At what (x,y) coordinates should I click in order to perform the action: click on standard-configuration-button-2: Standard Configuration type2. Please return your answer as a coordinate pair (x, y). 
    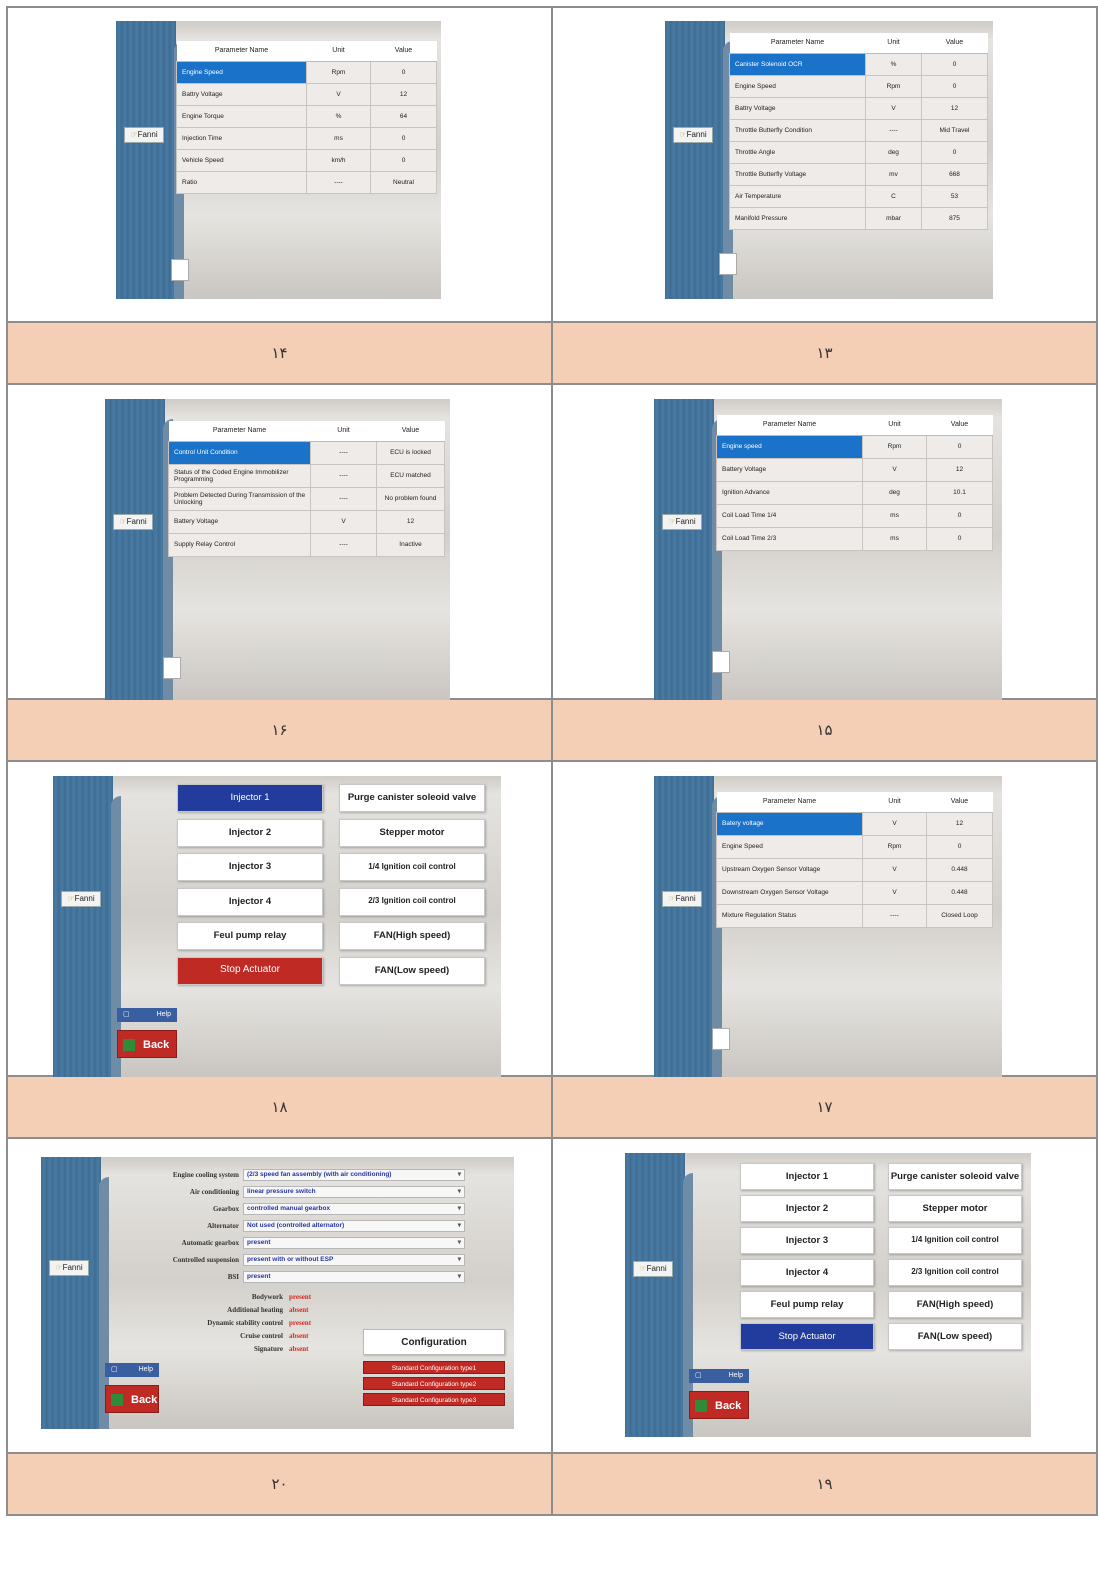
    Looking at the image, I should click on (434, 1383).